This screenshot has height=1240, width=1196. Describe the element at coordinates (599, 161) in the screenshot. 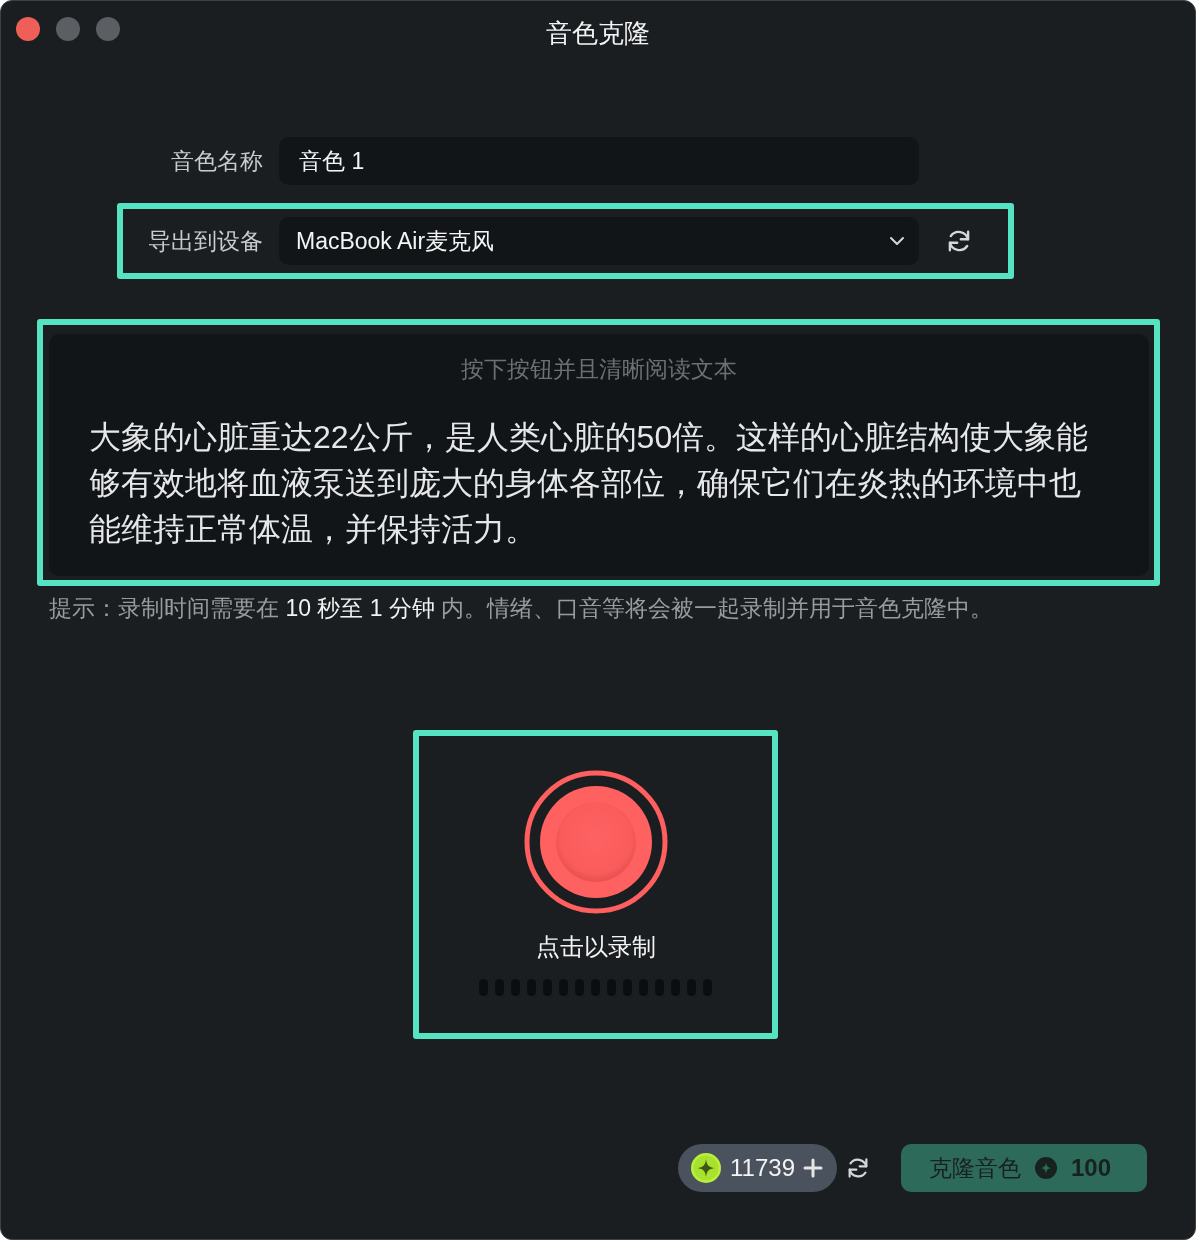

I see `name-input: 音色 1` at that location.